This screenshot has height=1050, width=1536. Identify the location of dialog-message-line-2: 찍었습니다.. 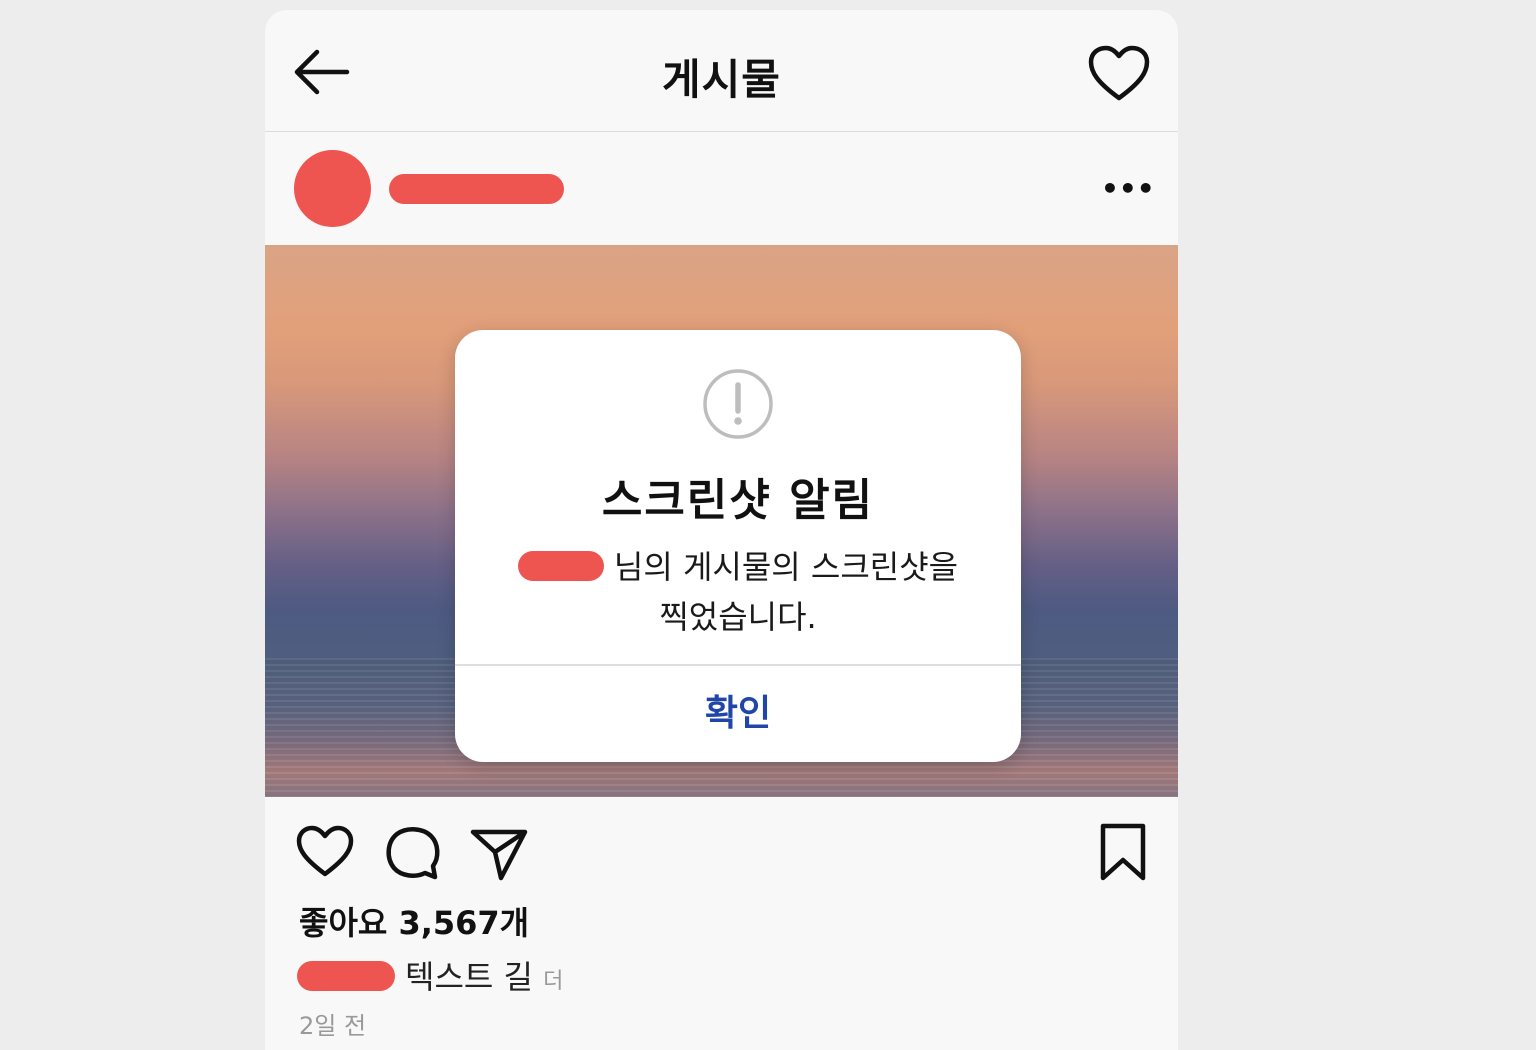
(738, 617).